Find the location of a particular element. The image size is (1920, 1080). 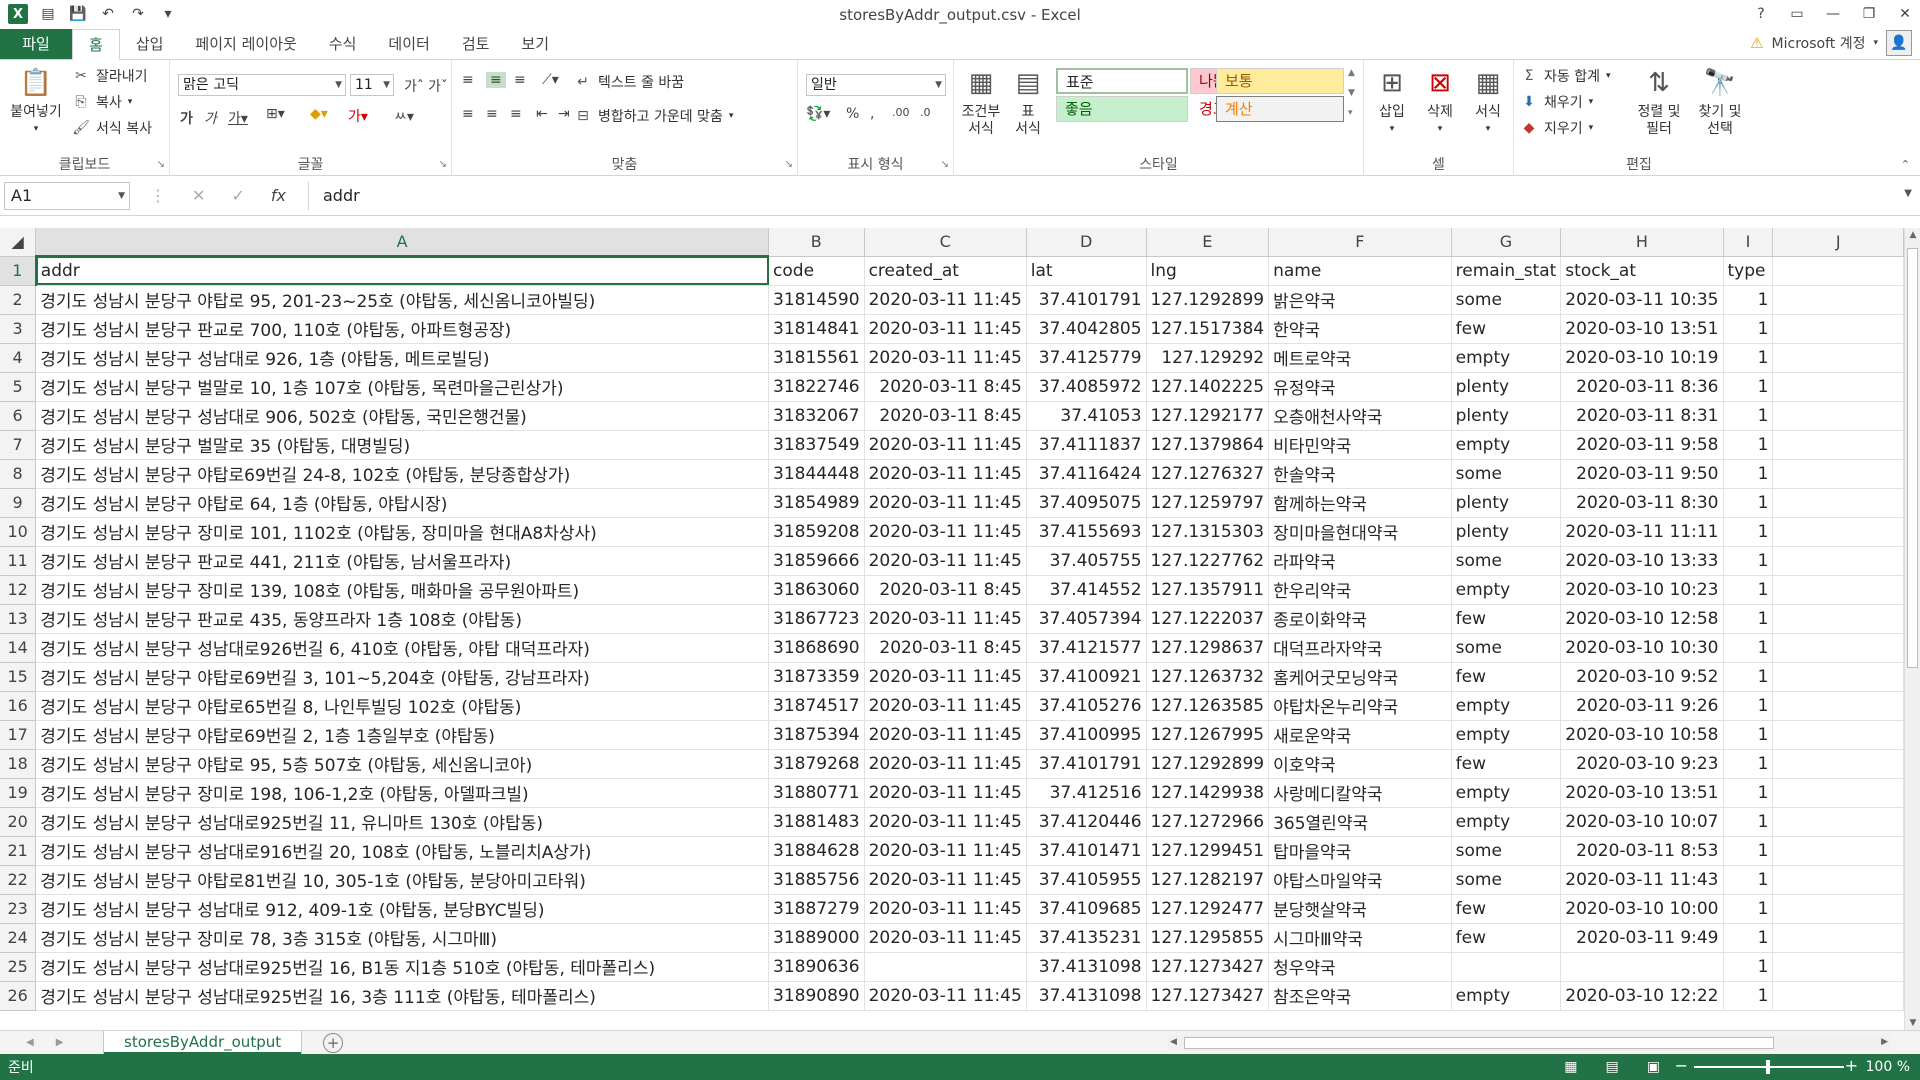

grid-cell: 37.4085972 is located at coordinates (1086, 387).